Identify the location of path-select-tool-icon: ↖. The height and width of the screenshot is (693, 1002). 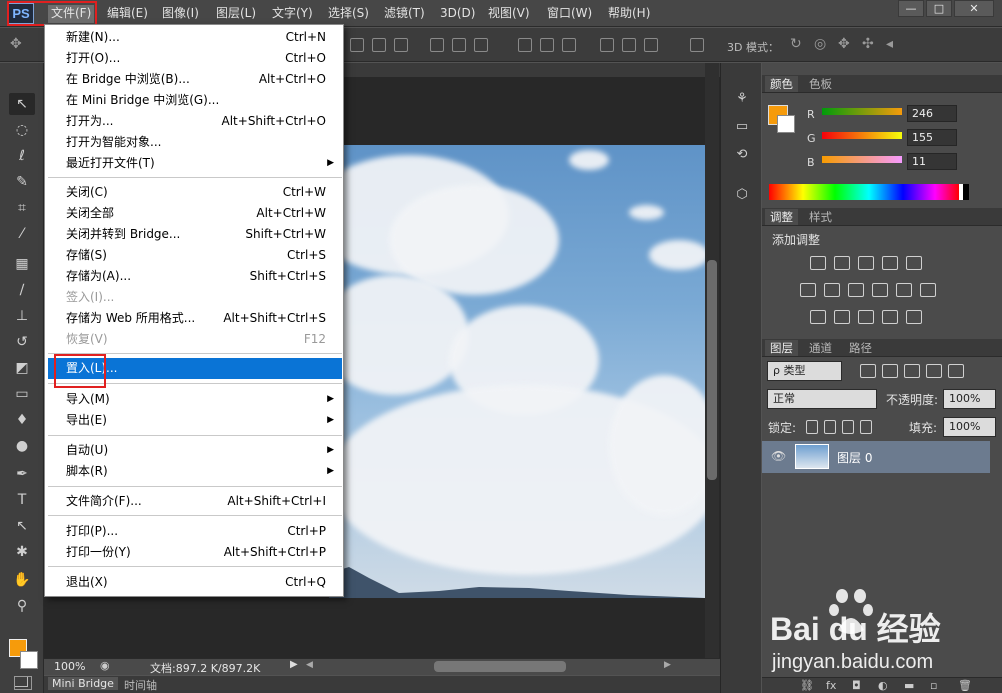
(22, 526).